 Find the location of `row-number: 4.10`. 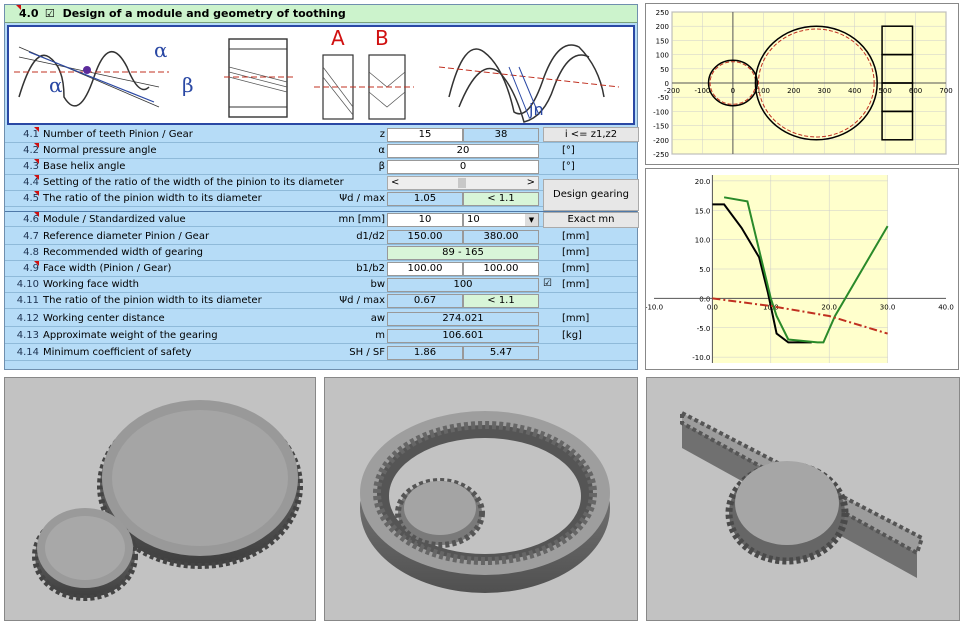

row-number: 4.10 is located at coordinates (27, 284).